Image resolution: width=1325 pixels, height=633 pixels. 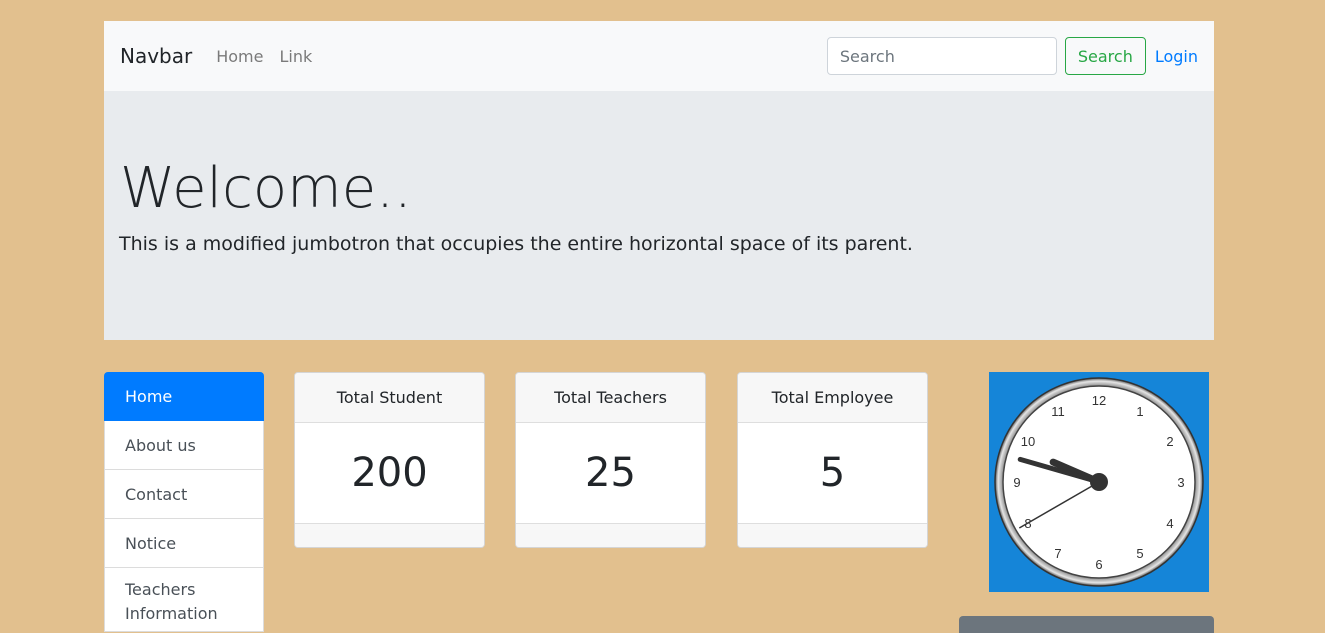 I want to click on jumbotron-title: Welcome.., so click(x=266, y=188).